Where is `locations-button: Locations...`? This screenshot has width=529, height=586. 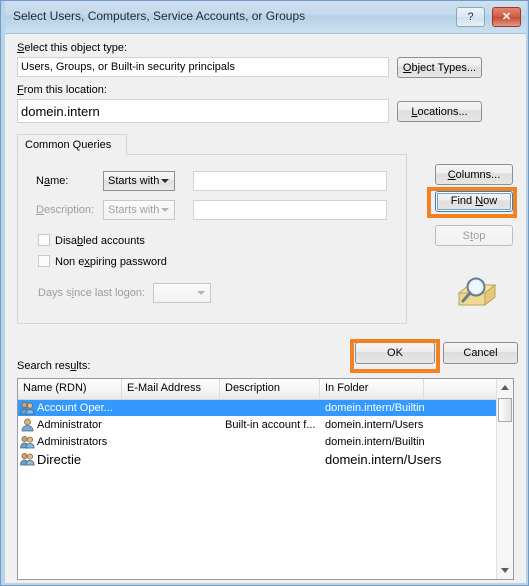
locations-button: Locations... is located at coordinates (439, 111).